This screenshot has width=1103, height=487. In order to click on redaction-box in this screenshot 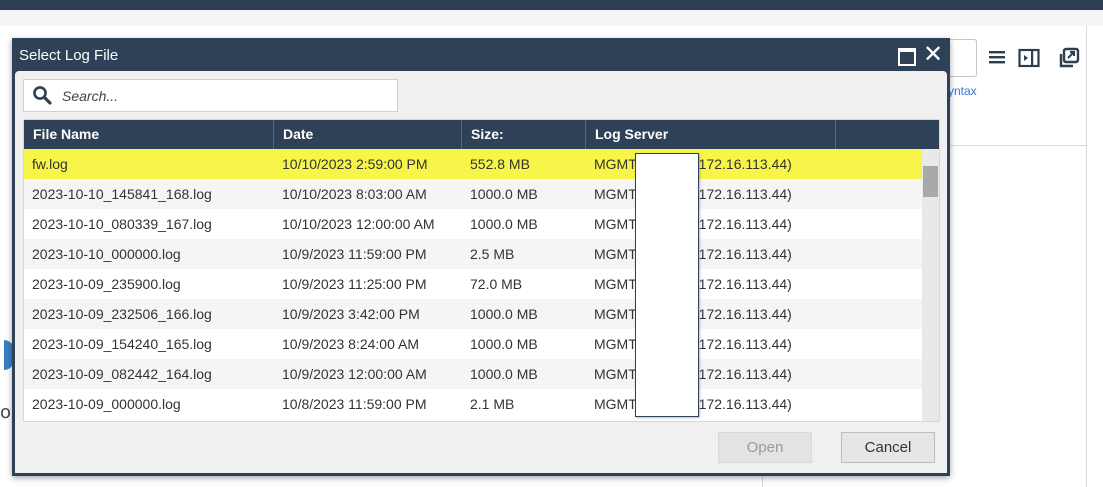, I will do `click(667, 285)`.